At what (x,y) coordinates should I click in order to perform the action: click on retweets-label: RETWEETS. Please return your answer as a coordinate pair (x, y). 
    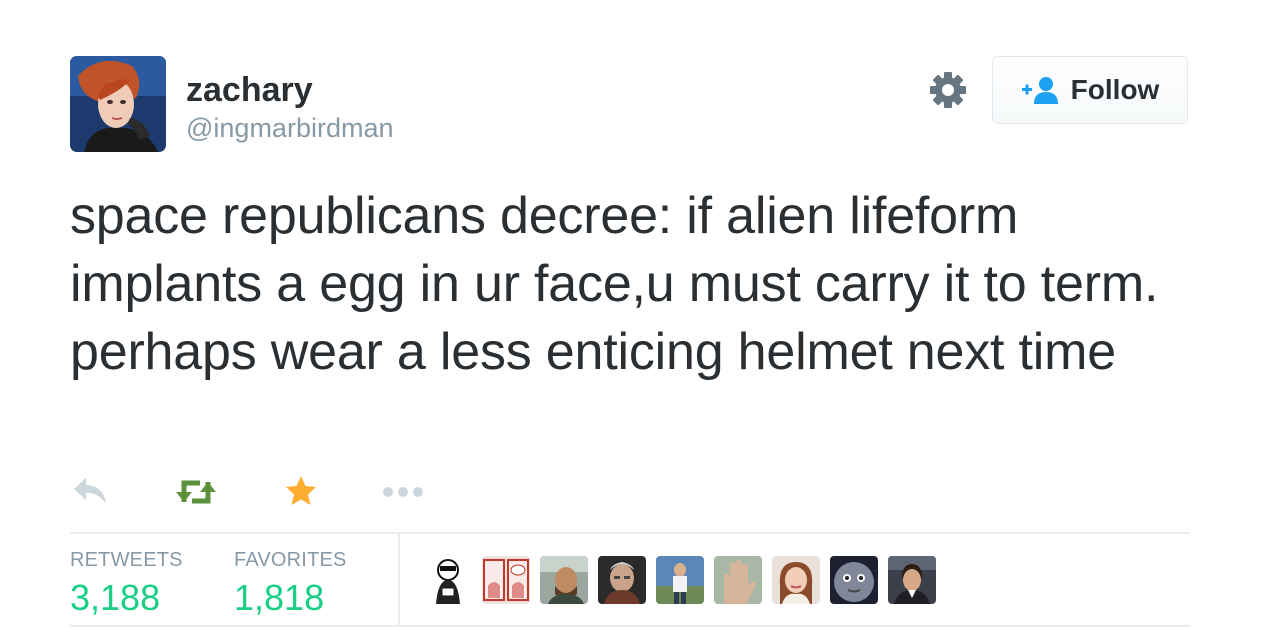
    Looking at the image, I should click on (126, 560).